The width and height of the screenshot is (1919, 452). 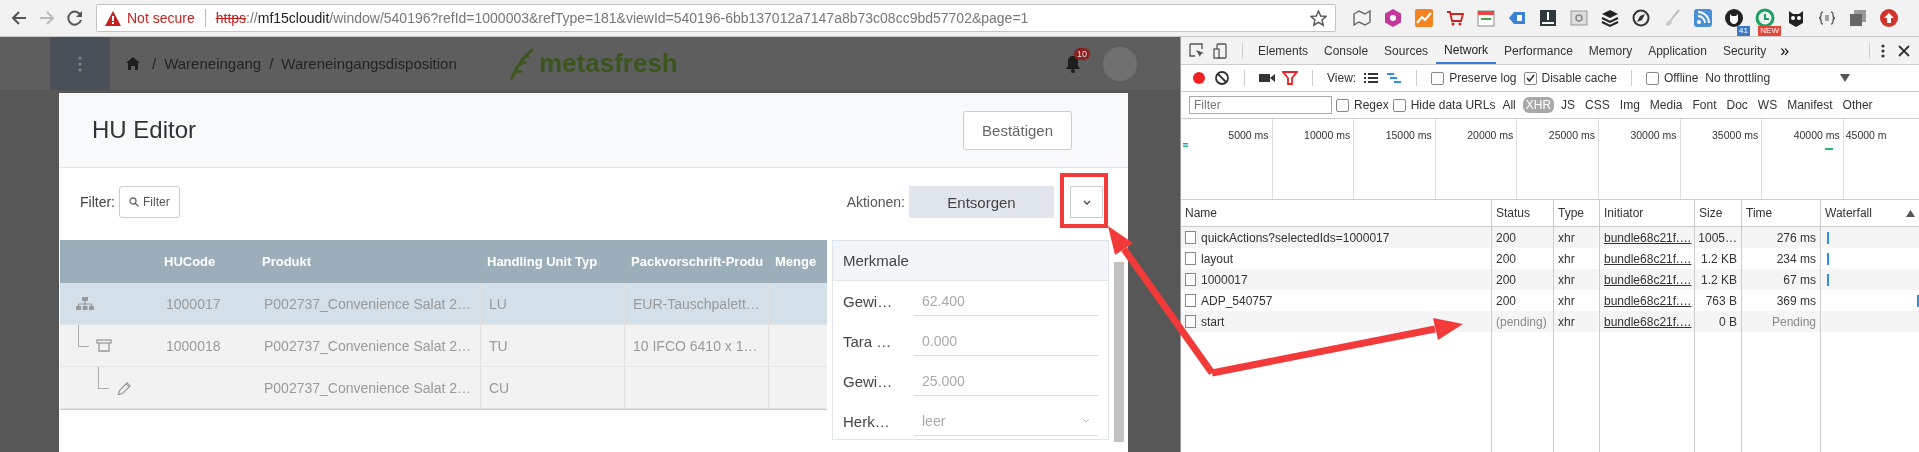 What do you see at coordinates (1624, 213) in the screenshot?
I see `column-header: Initiator` at bounding box center [1624, 213].